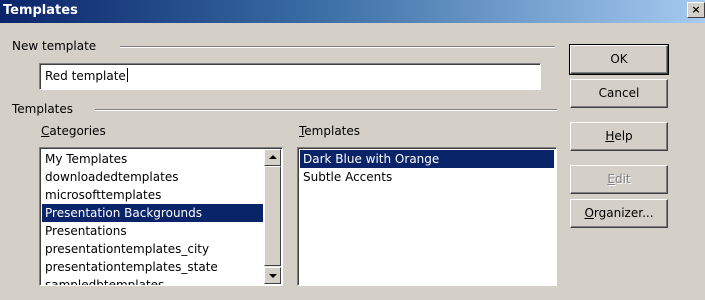 The height and width of the screenshot is (300, 705). Describe the element at coordinates (337, 47) in the screenshot. I see `new-template-separator` at that location.